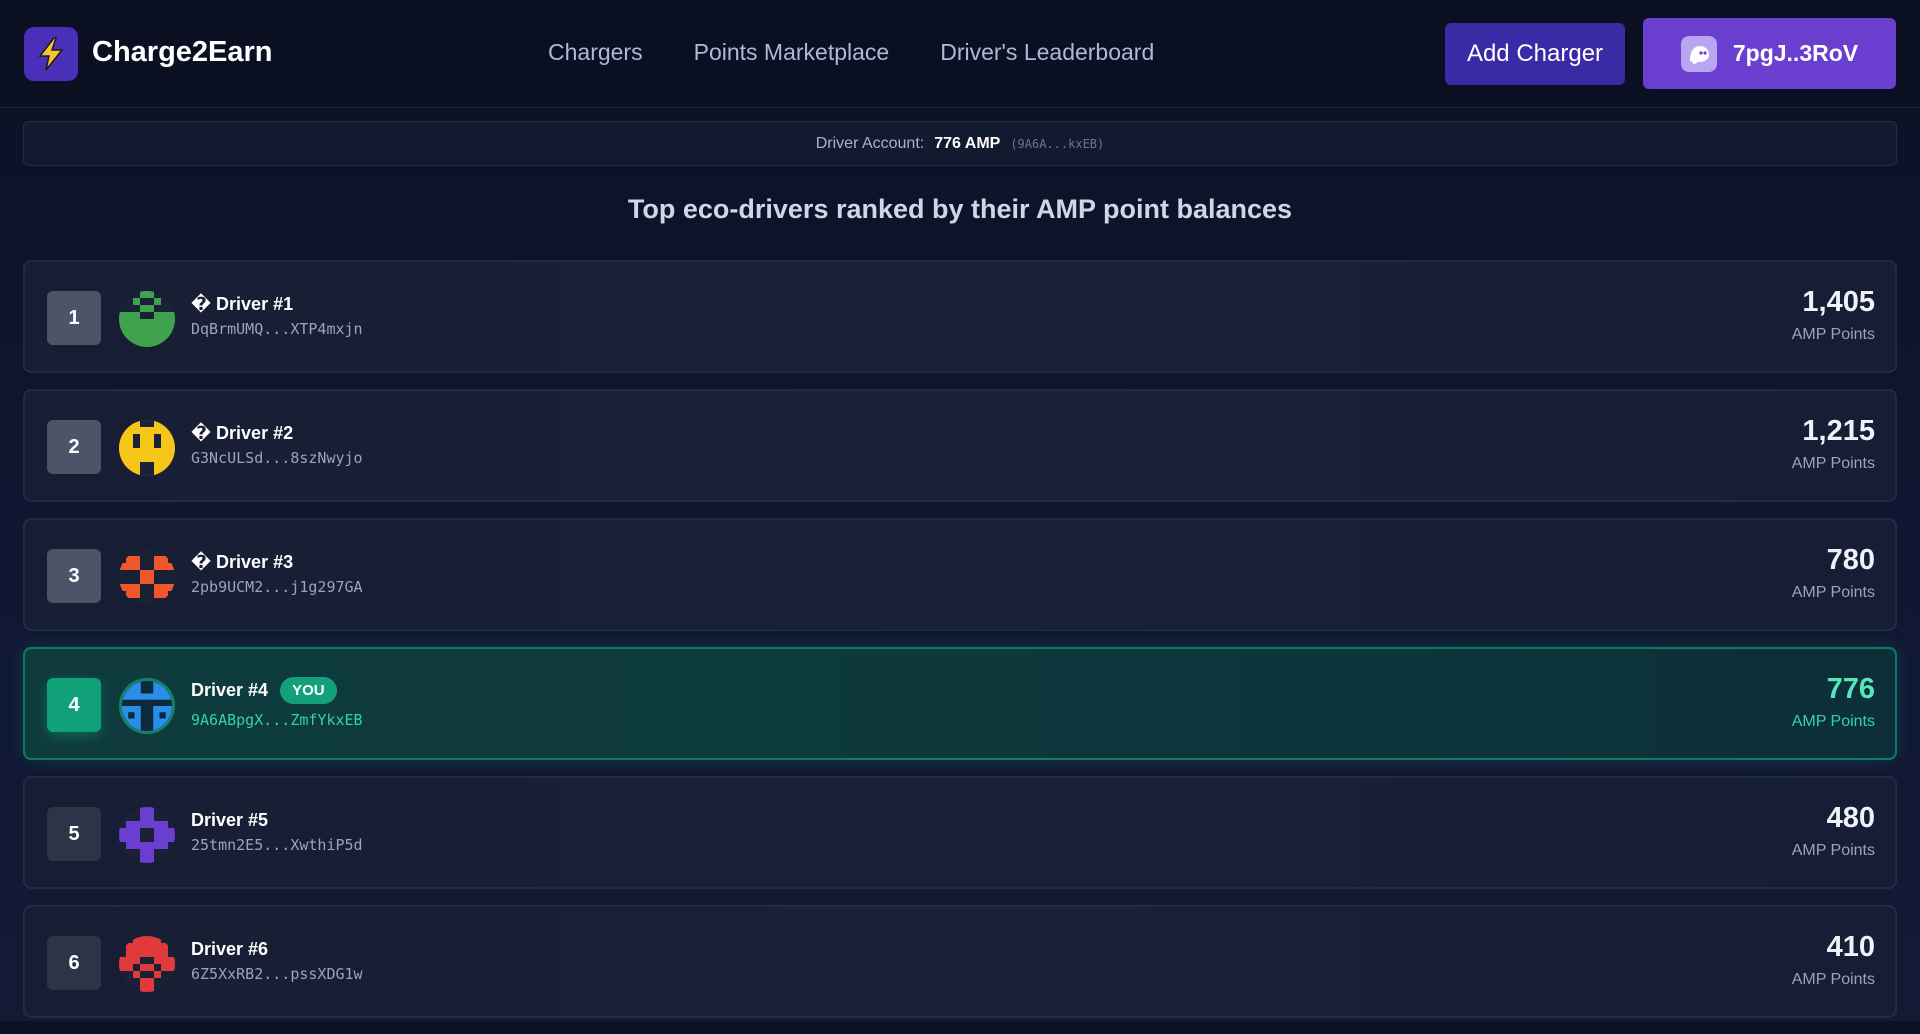 Image resolution: width=1920 pixels, height=1034 pixels. I want to click on driver-address: 6Z5XxRB2...pssXDG1w, so click(277, 974).